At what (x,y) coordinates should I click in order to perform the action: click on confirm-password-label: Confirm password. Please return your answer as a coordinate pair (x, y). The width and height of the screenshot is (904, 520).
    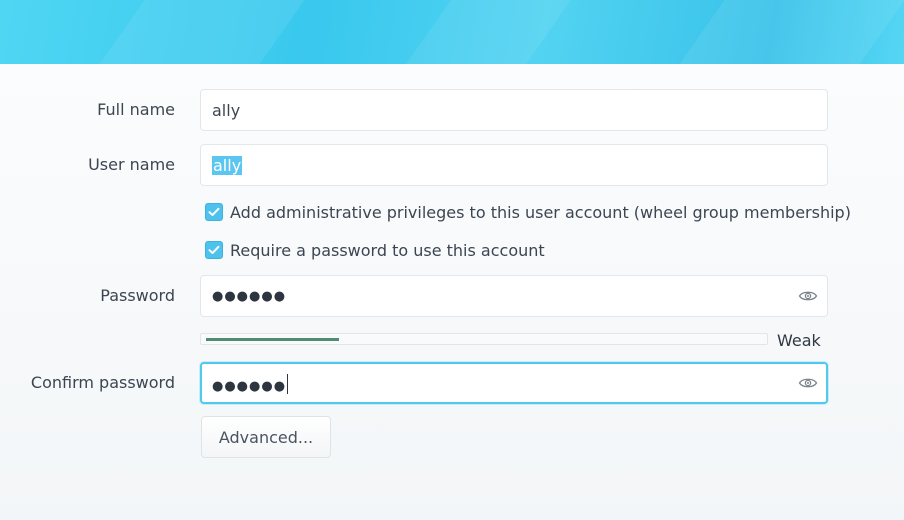
    Looking at the image, I should click on (102, 382).